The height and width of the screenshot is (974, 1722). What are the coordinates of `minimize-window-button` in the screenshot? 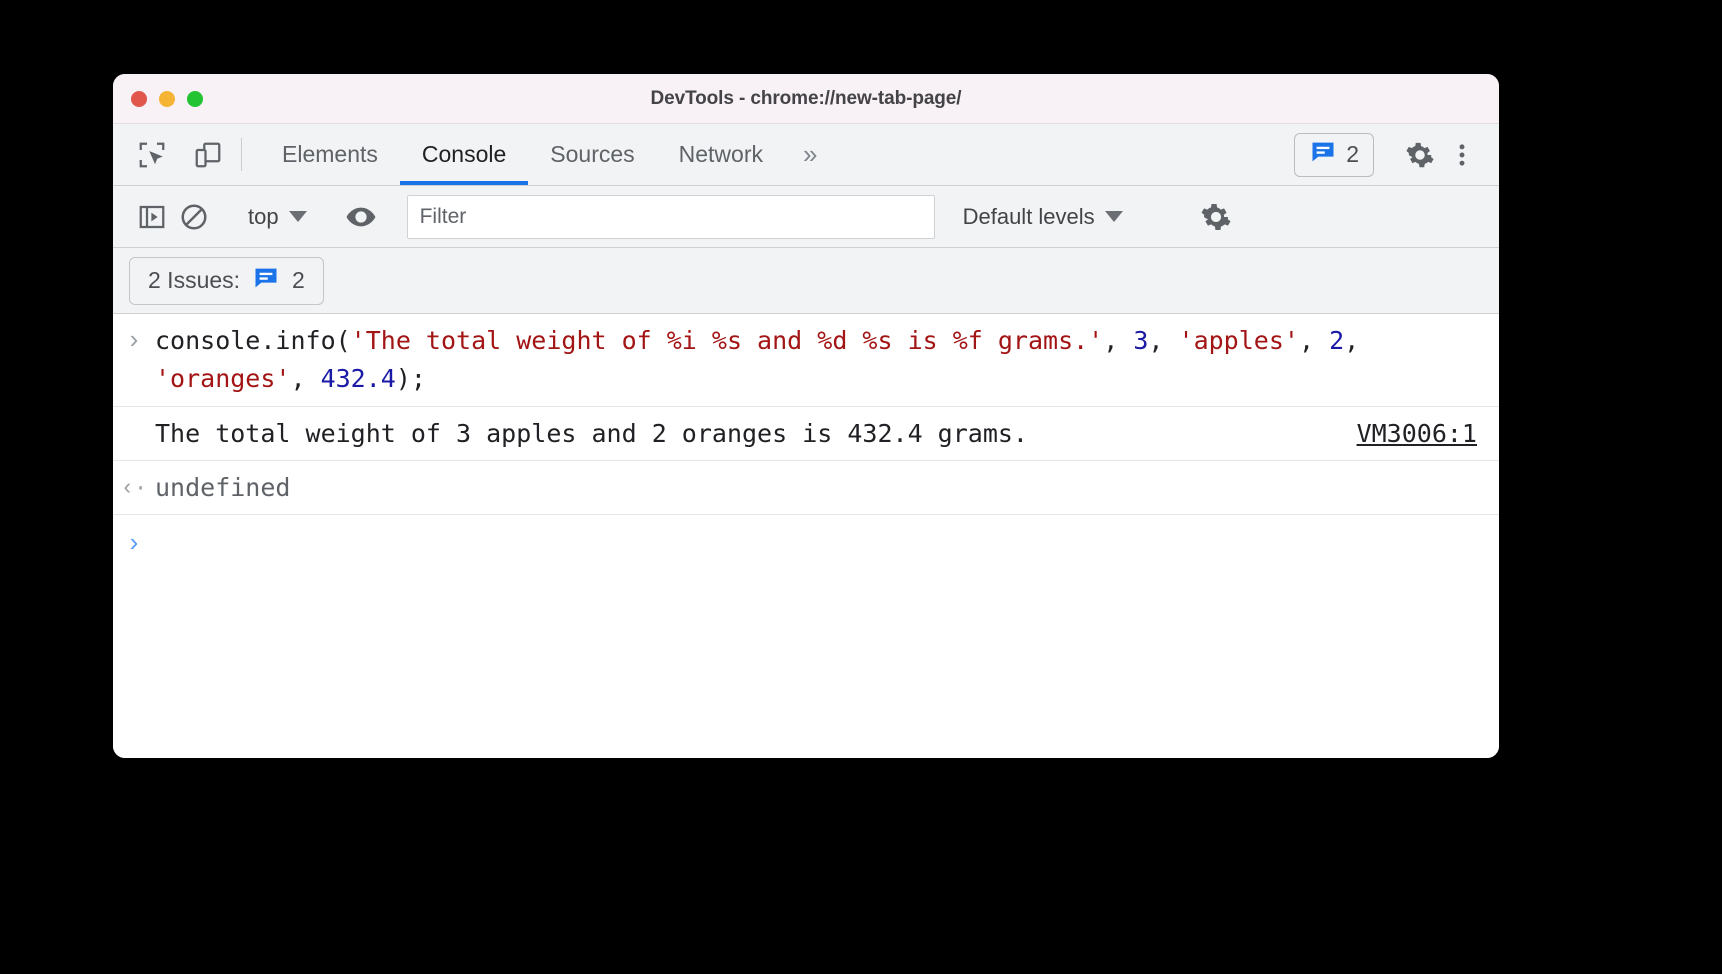 It's located at (167, 98).